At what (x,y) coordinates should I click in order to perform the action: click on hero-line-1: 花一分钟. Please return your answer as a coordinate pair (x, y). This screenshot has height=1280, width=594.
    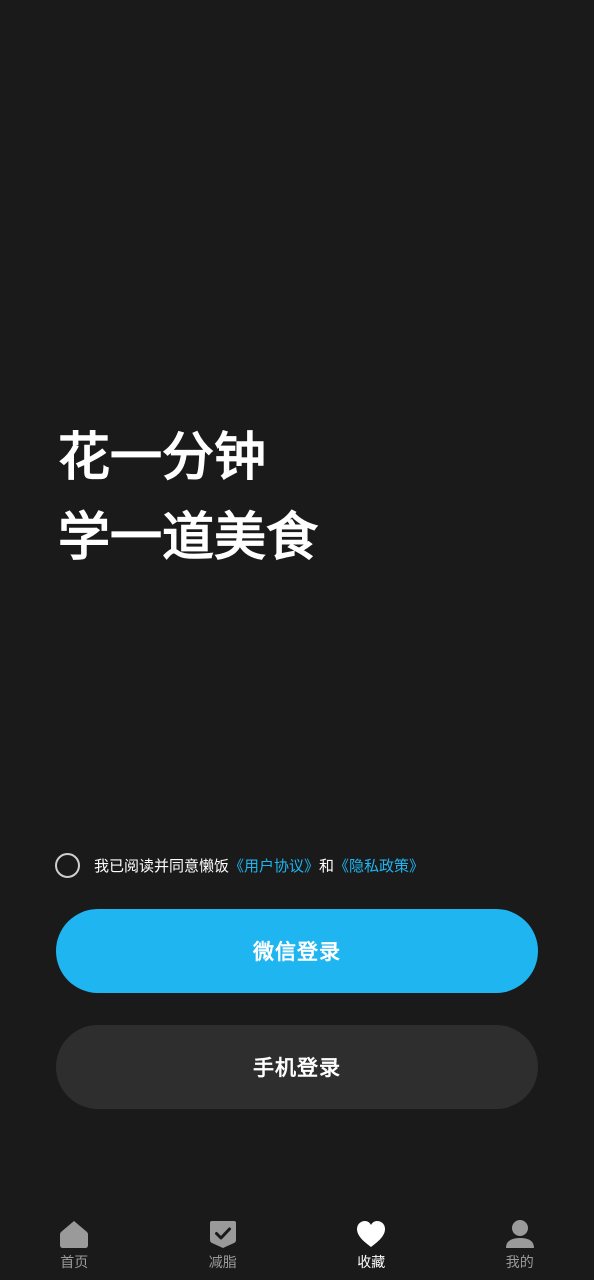
    Looking at the image, I should click on (162, 458).